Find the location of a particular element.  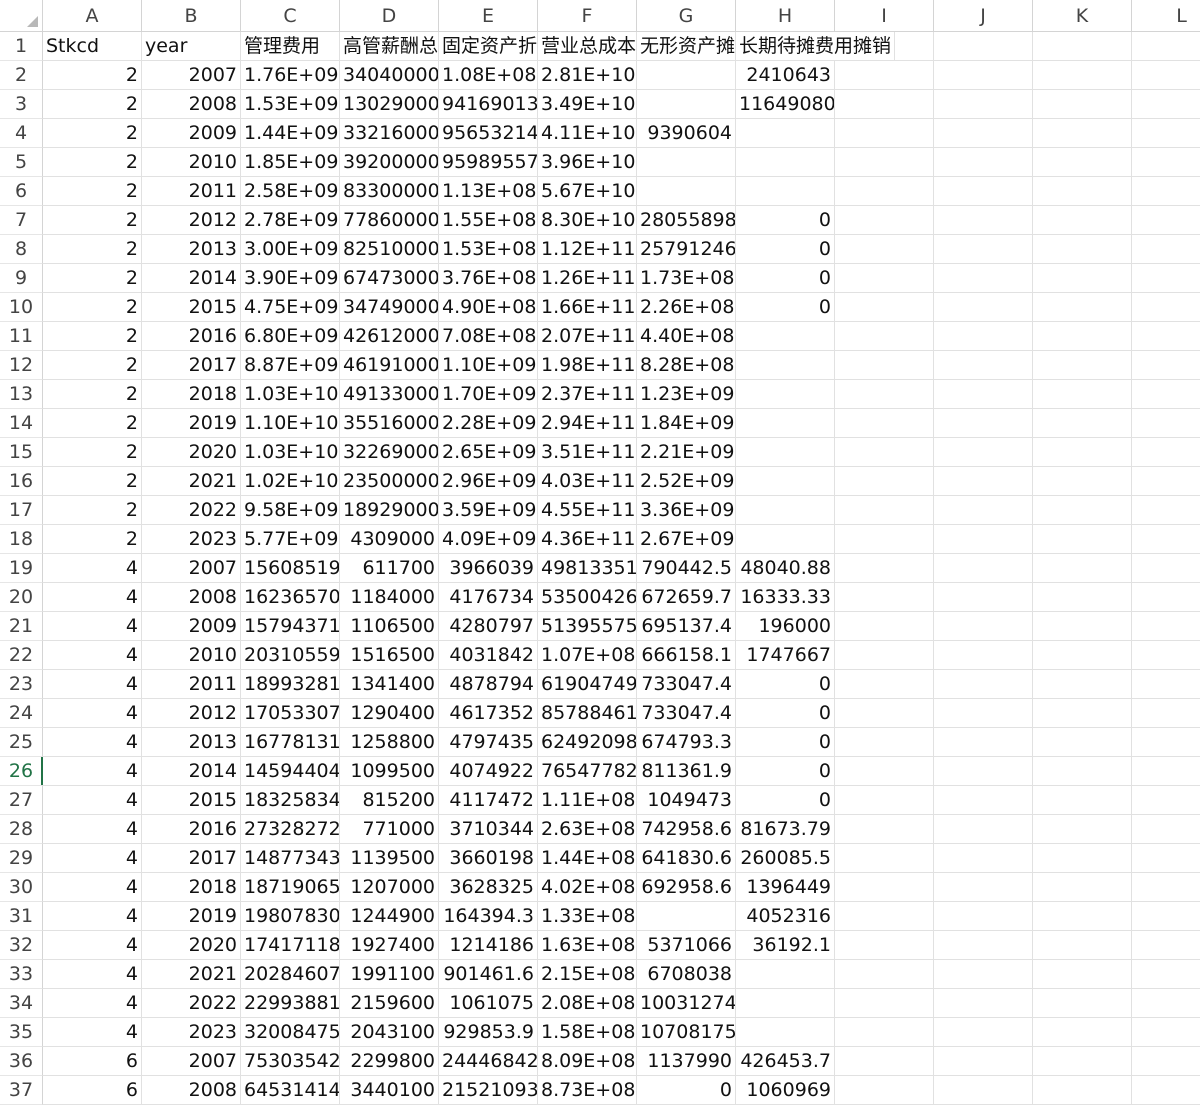

row-header-27: 27 is located at coordinates (21, 800).